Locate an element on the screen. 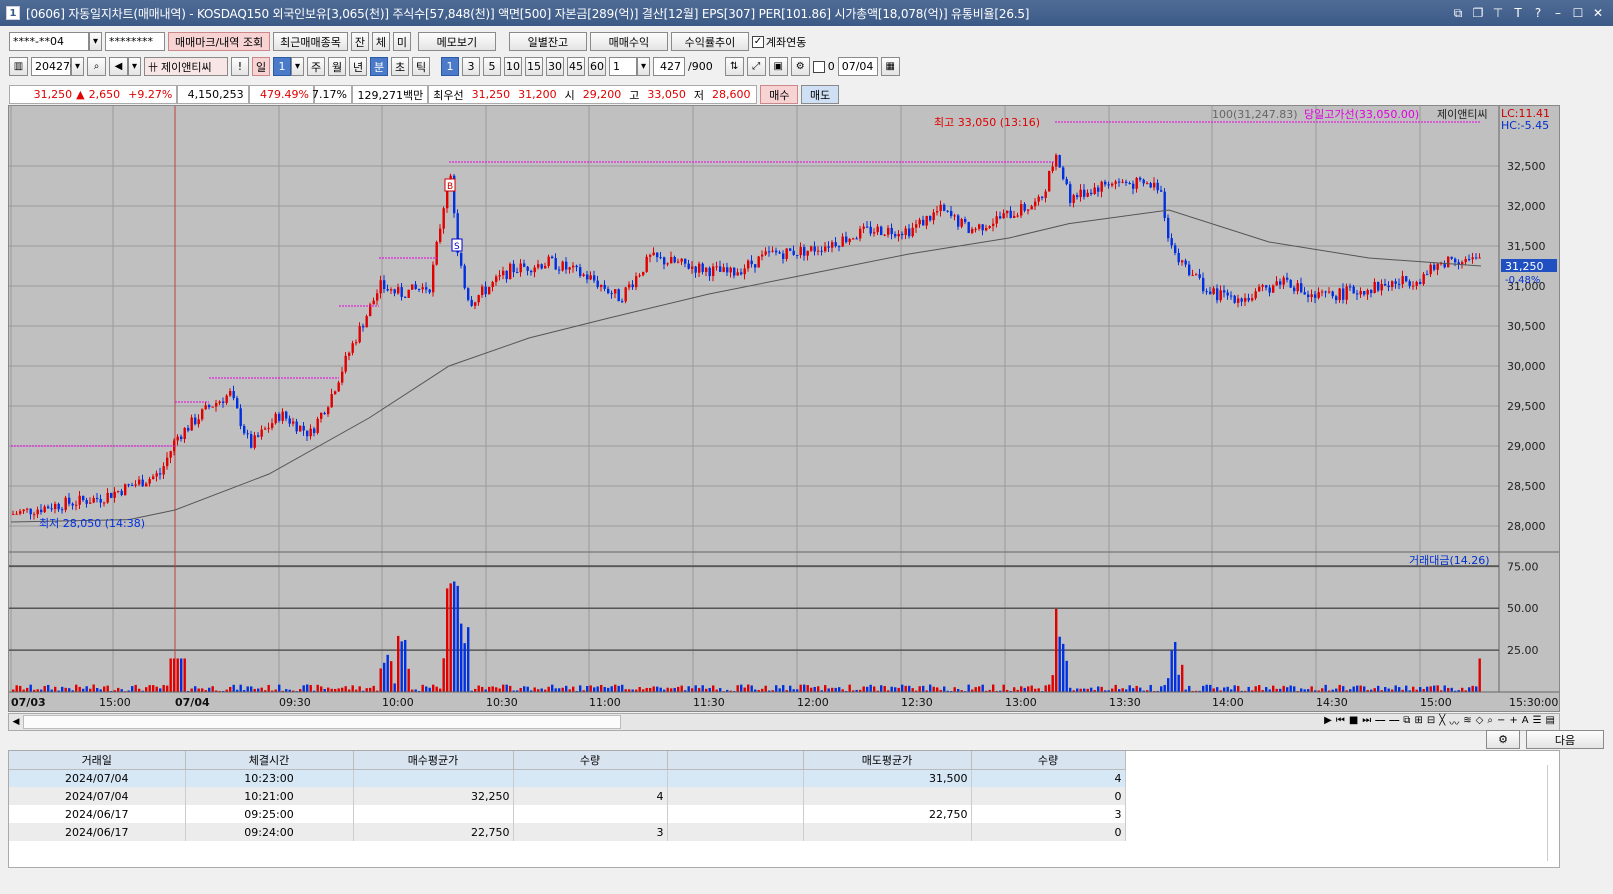 The image size is (1613, 894). balance-button: 잔 is located at coordinates (359, 41).